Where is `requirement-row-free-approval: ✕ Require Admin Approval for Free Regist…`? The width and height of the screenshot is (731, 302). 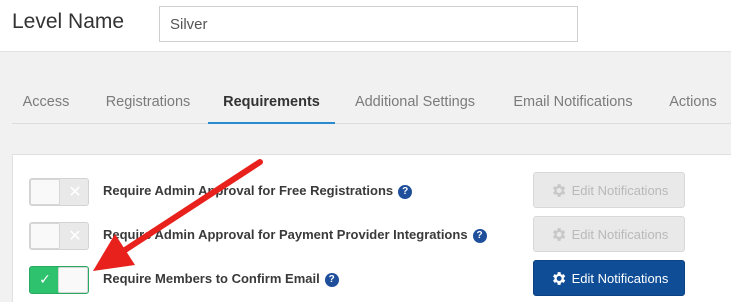
requirement-row-free-approval: ✕ Require Admin Approval for Free Regist… is located at coordinates (372, 191).